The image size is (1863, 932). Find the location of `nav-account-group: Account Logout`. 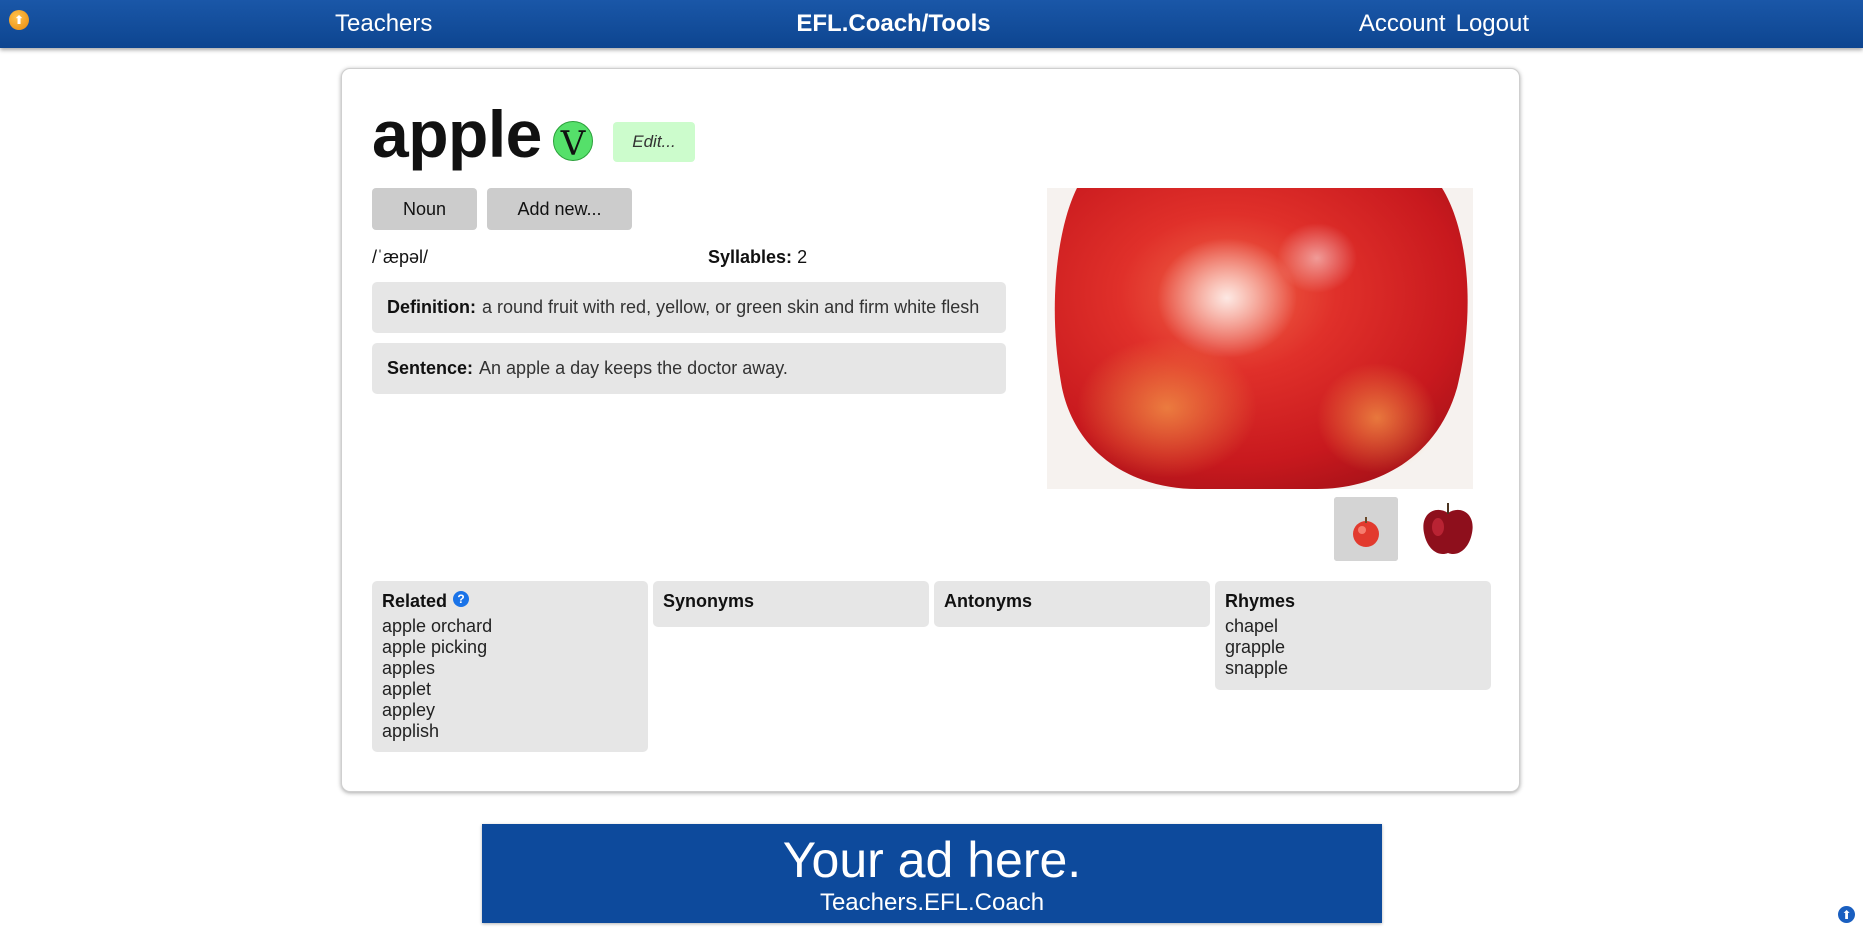

nav-account-group: Account Logout is located at coordinates (1439, 24).